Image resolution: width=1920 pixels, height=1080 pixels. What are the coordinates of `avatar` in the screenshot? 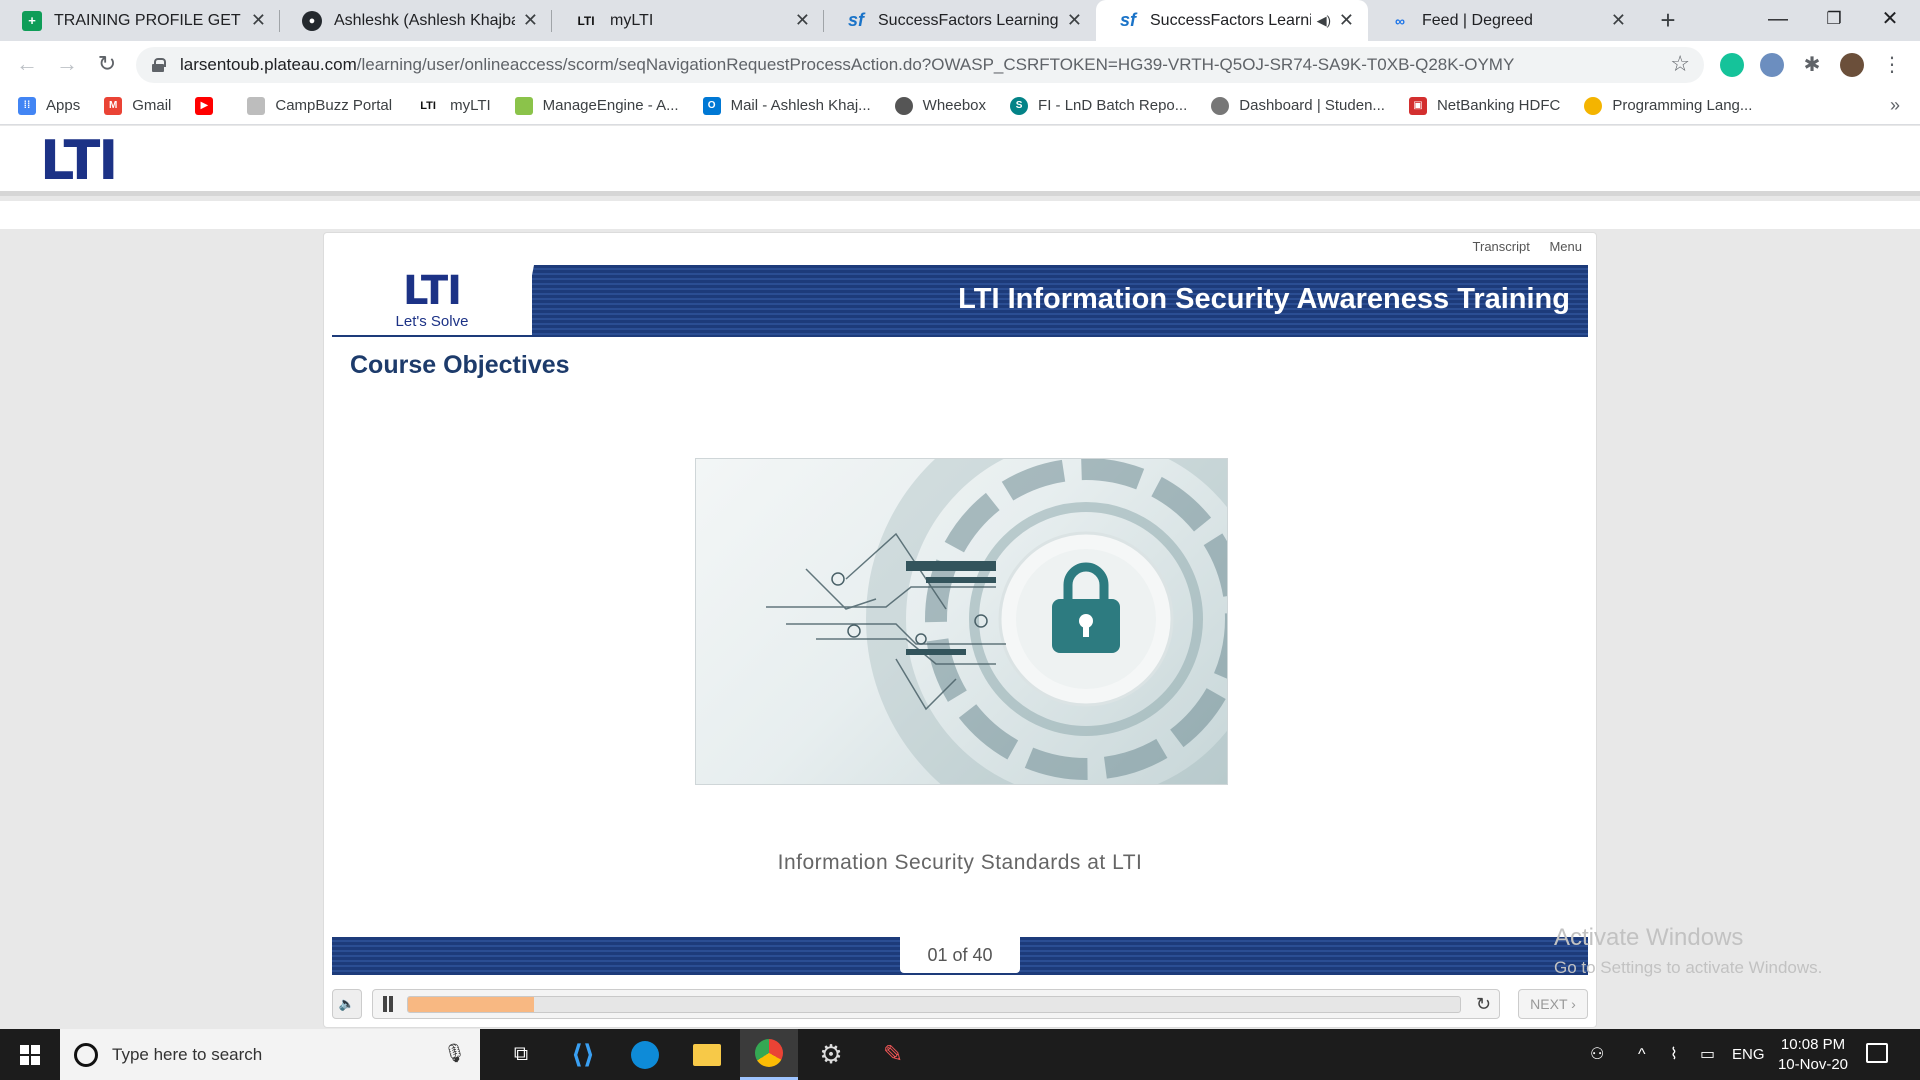 It's located at (1852, 65).